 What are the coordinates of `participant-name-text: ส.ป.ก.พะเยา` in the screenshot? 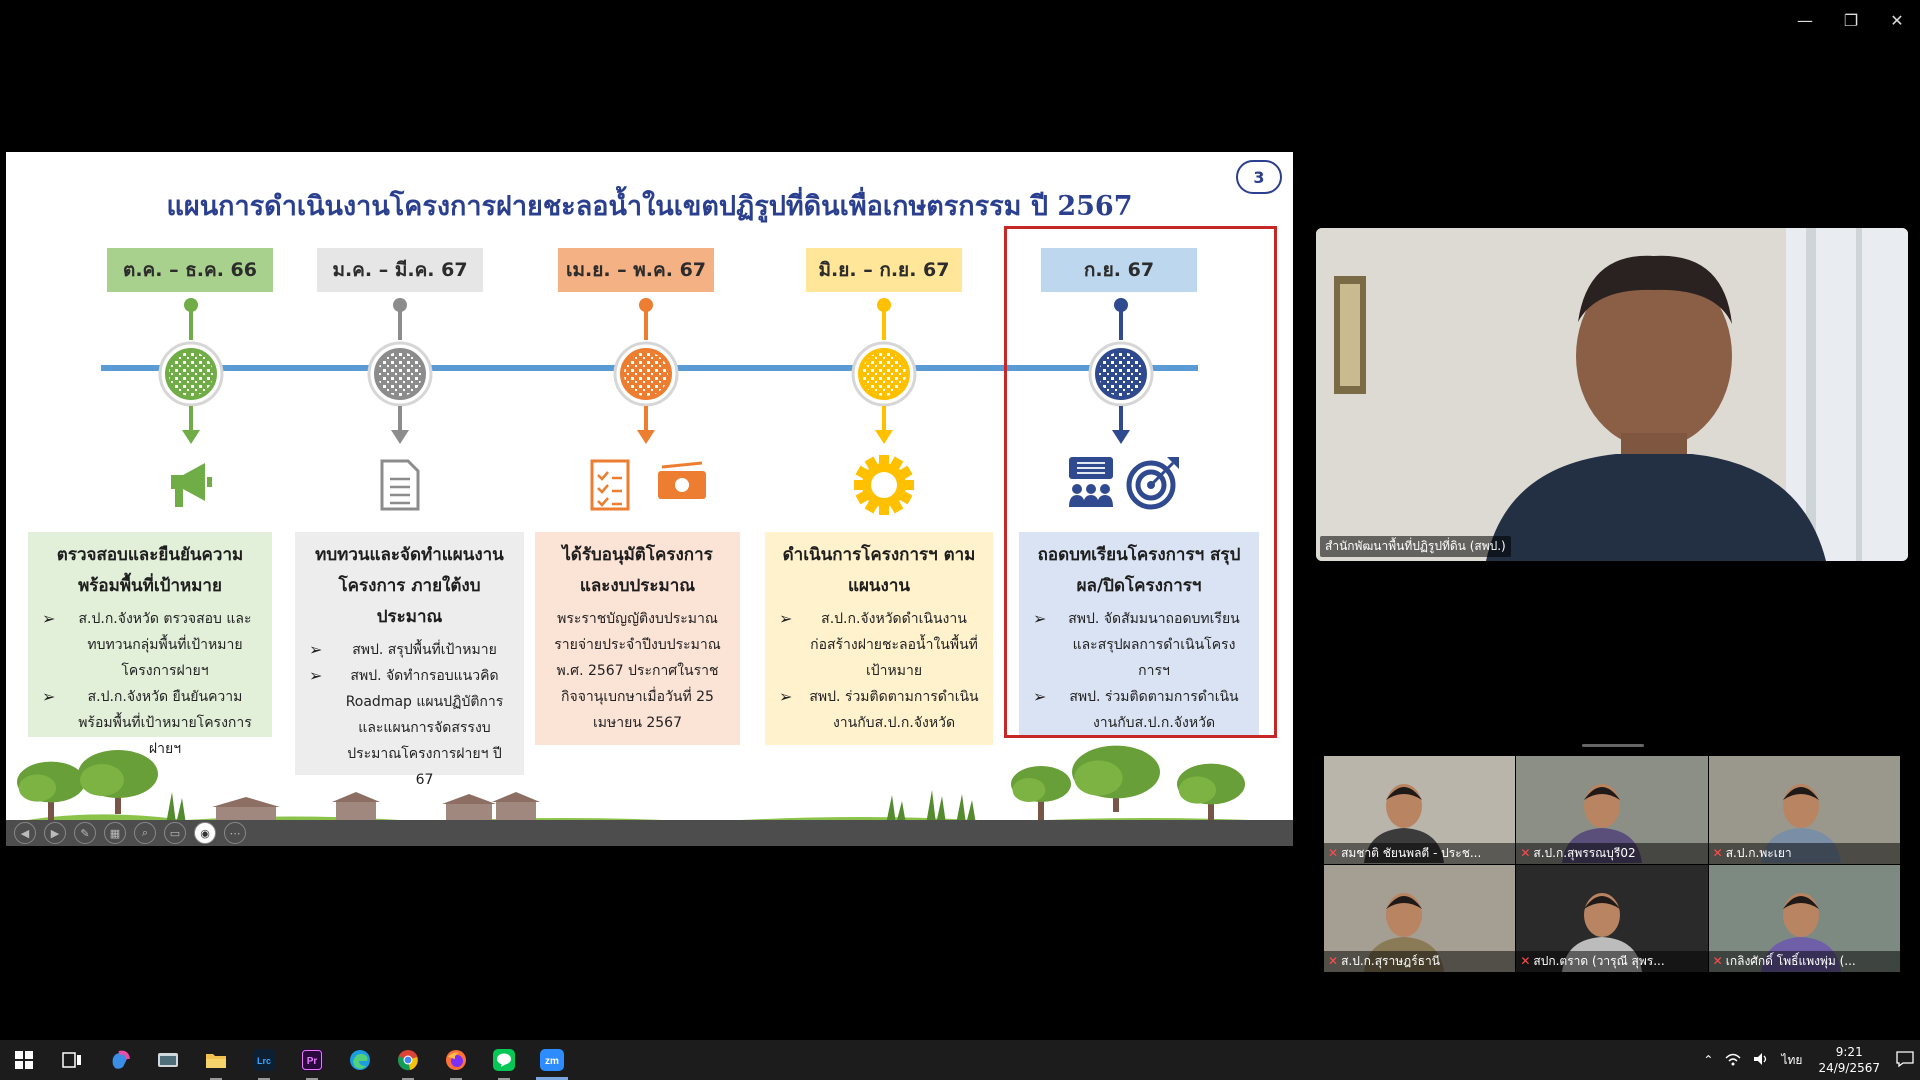 It's located at (1758, 852).